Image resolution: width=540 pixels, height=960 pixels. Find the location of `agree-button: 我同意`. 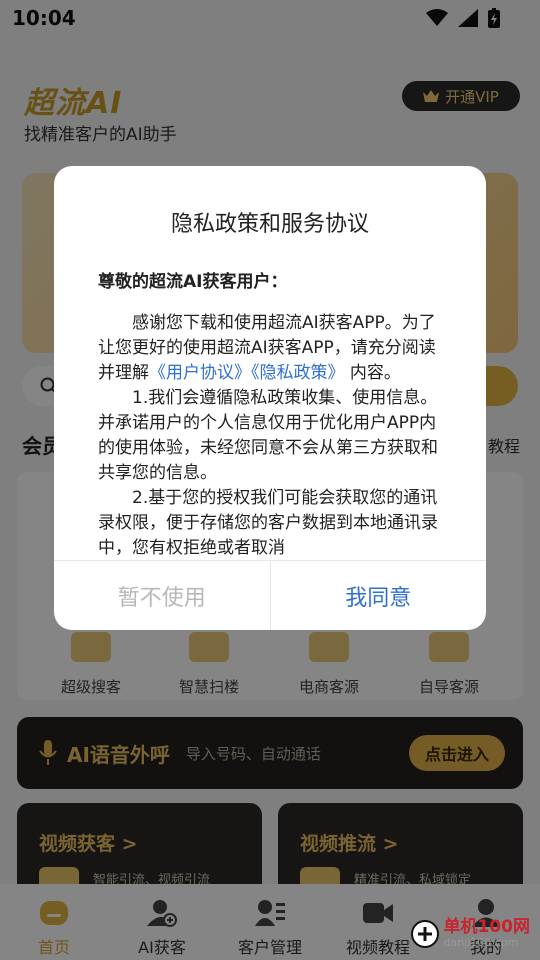

agree-button: 我同意 is located at coordinates (379, 595).